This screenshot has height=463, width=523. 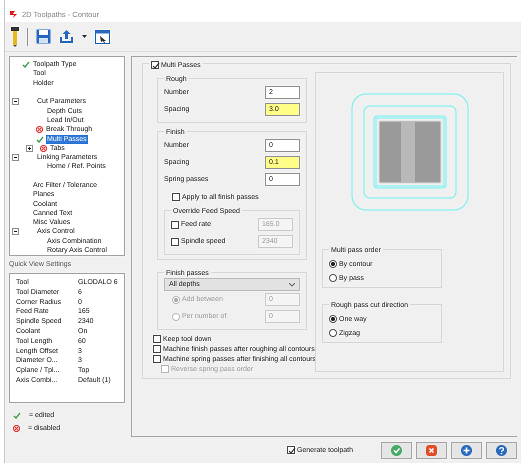 What do you see at coordinates (102, 37) in the screenshot?
I see `select-window-icon` at bounding box center [102, 37].